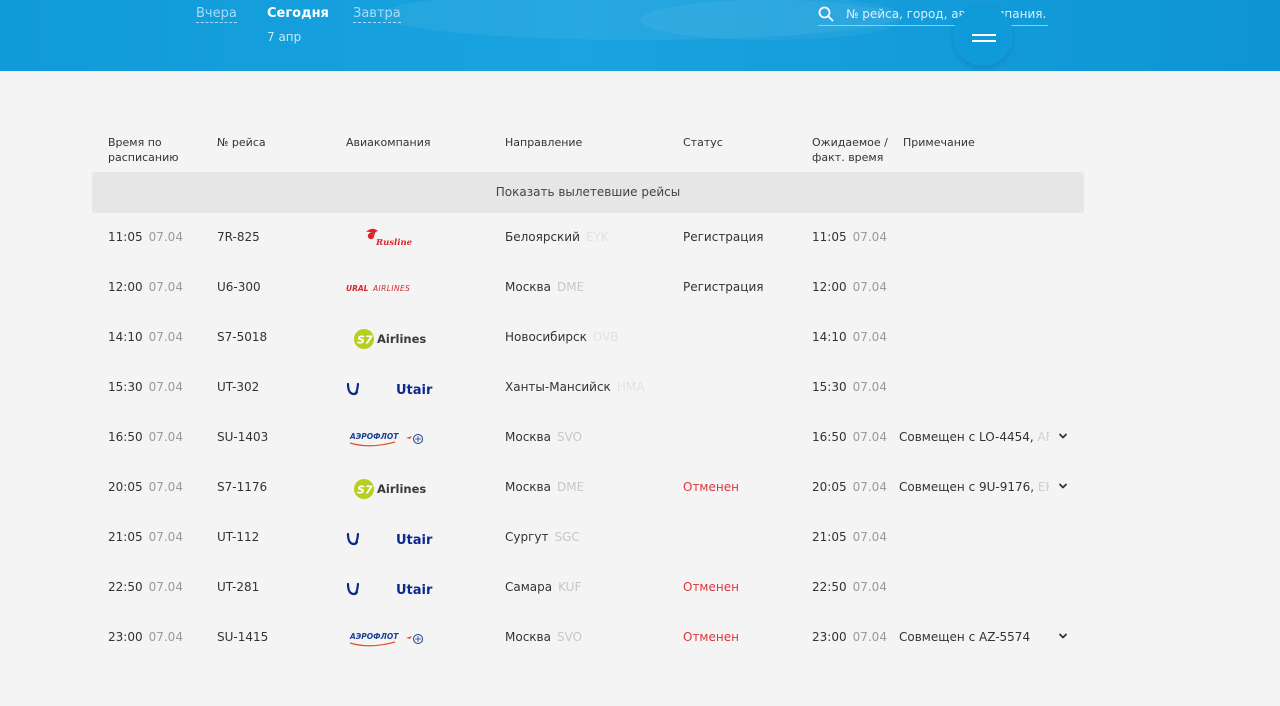  What do you see at coordinates (243, 437) in the screenshot?
I see `flight-number: SU-1403` at bounding box center [243, 437].